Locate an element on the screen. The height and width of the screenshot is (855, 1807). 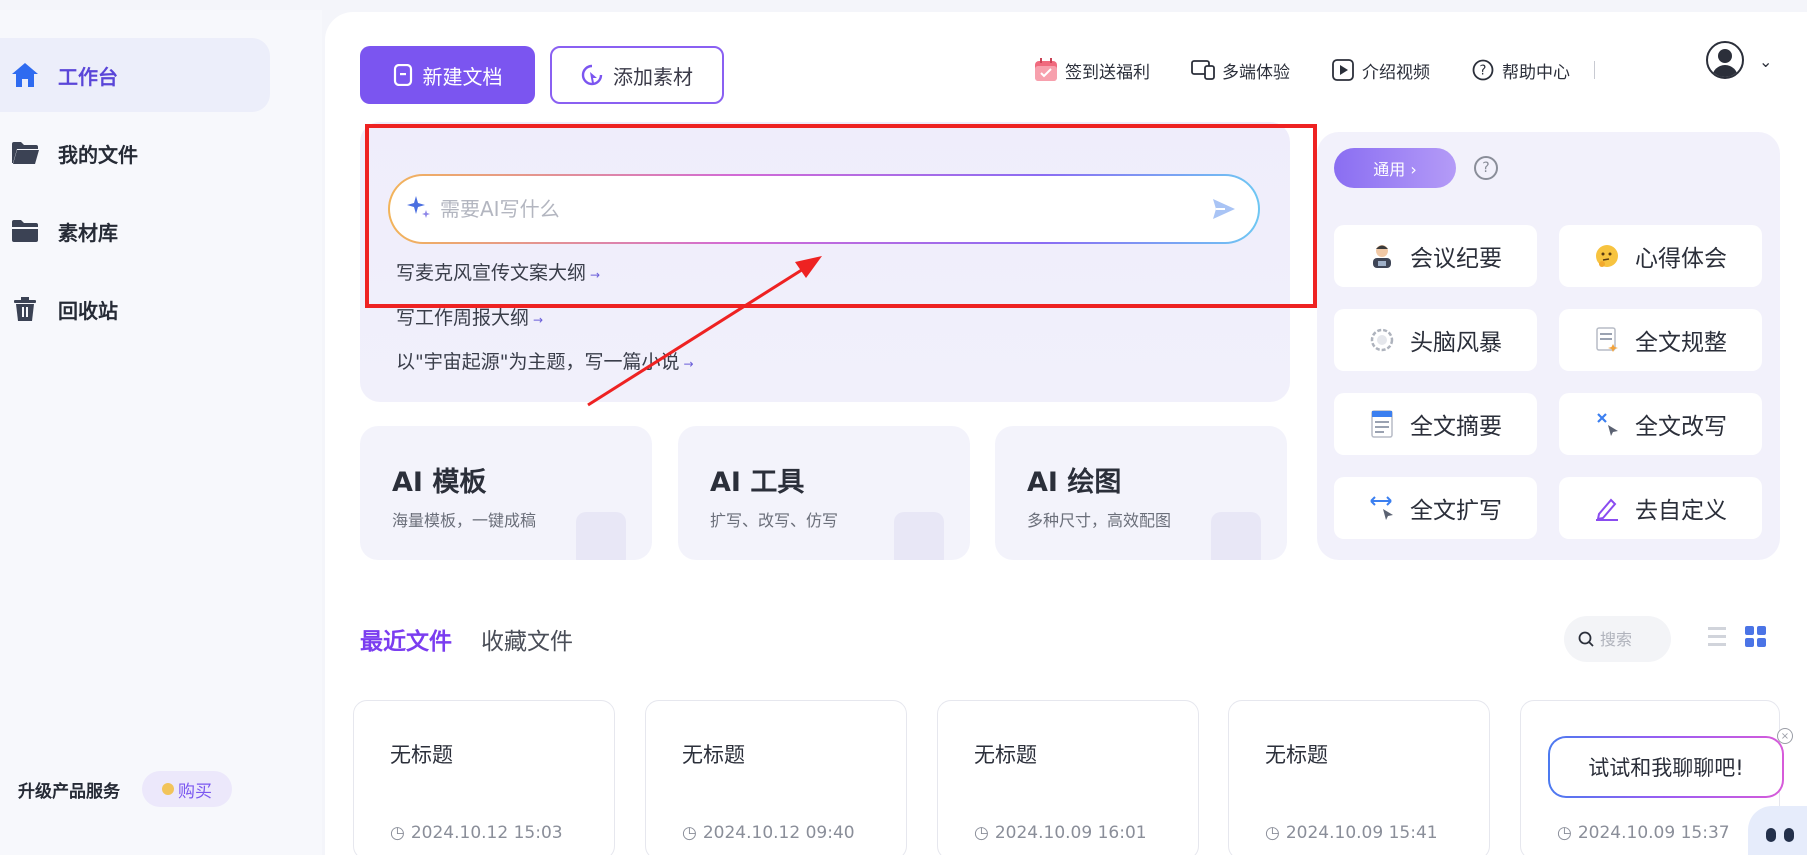
ai-drawing-card: AI 绘图 多种尺寸，高效配图 is located at coordinates (1141, 493).